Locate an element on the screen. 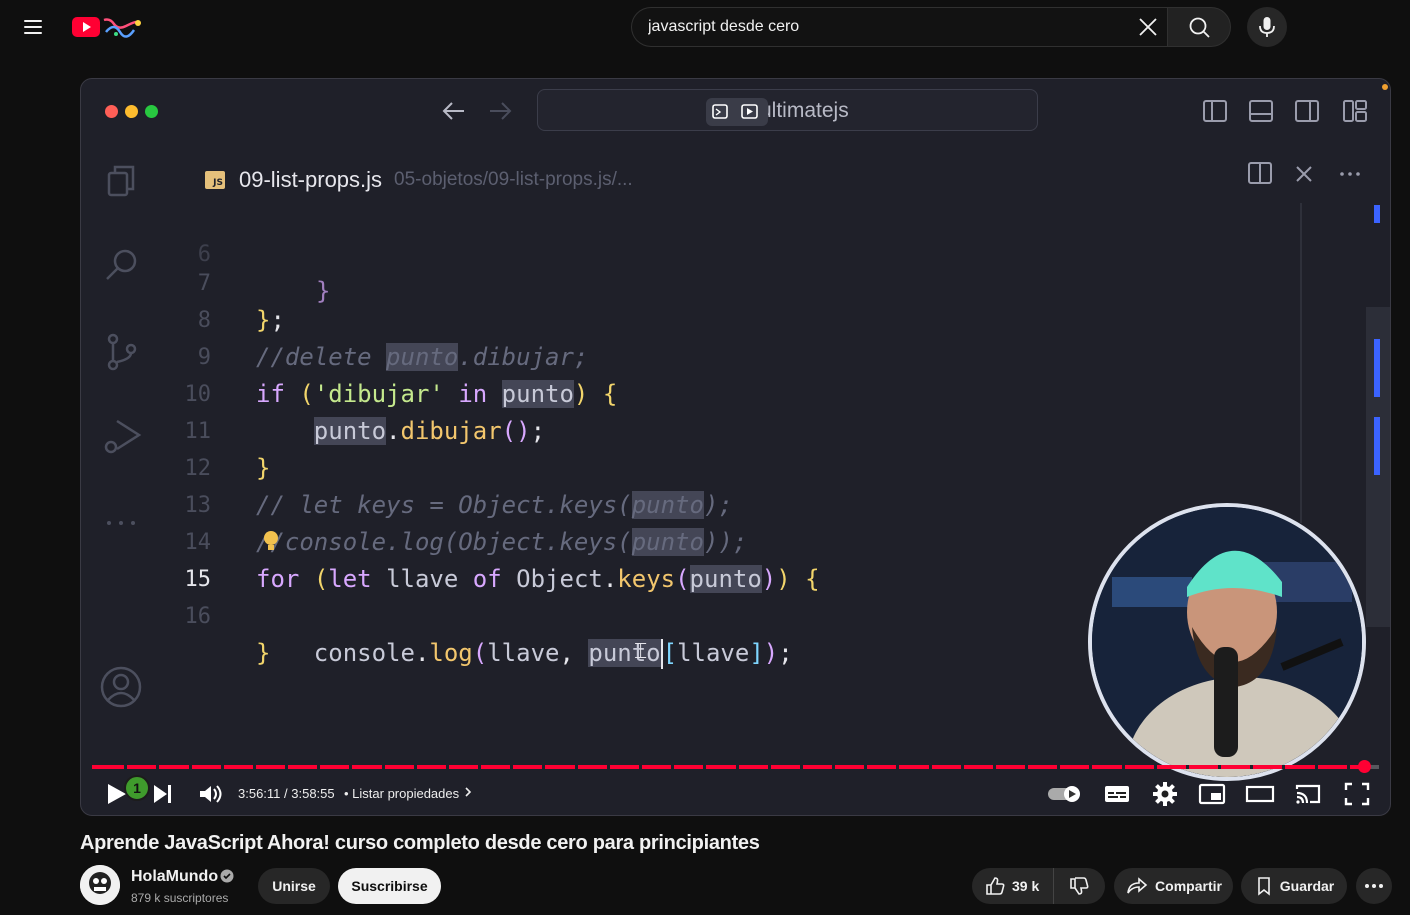 The height and width of the screenshot is (915, 1410). search-box is located at coordinates (899, 27).